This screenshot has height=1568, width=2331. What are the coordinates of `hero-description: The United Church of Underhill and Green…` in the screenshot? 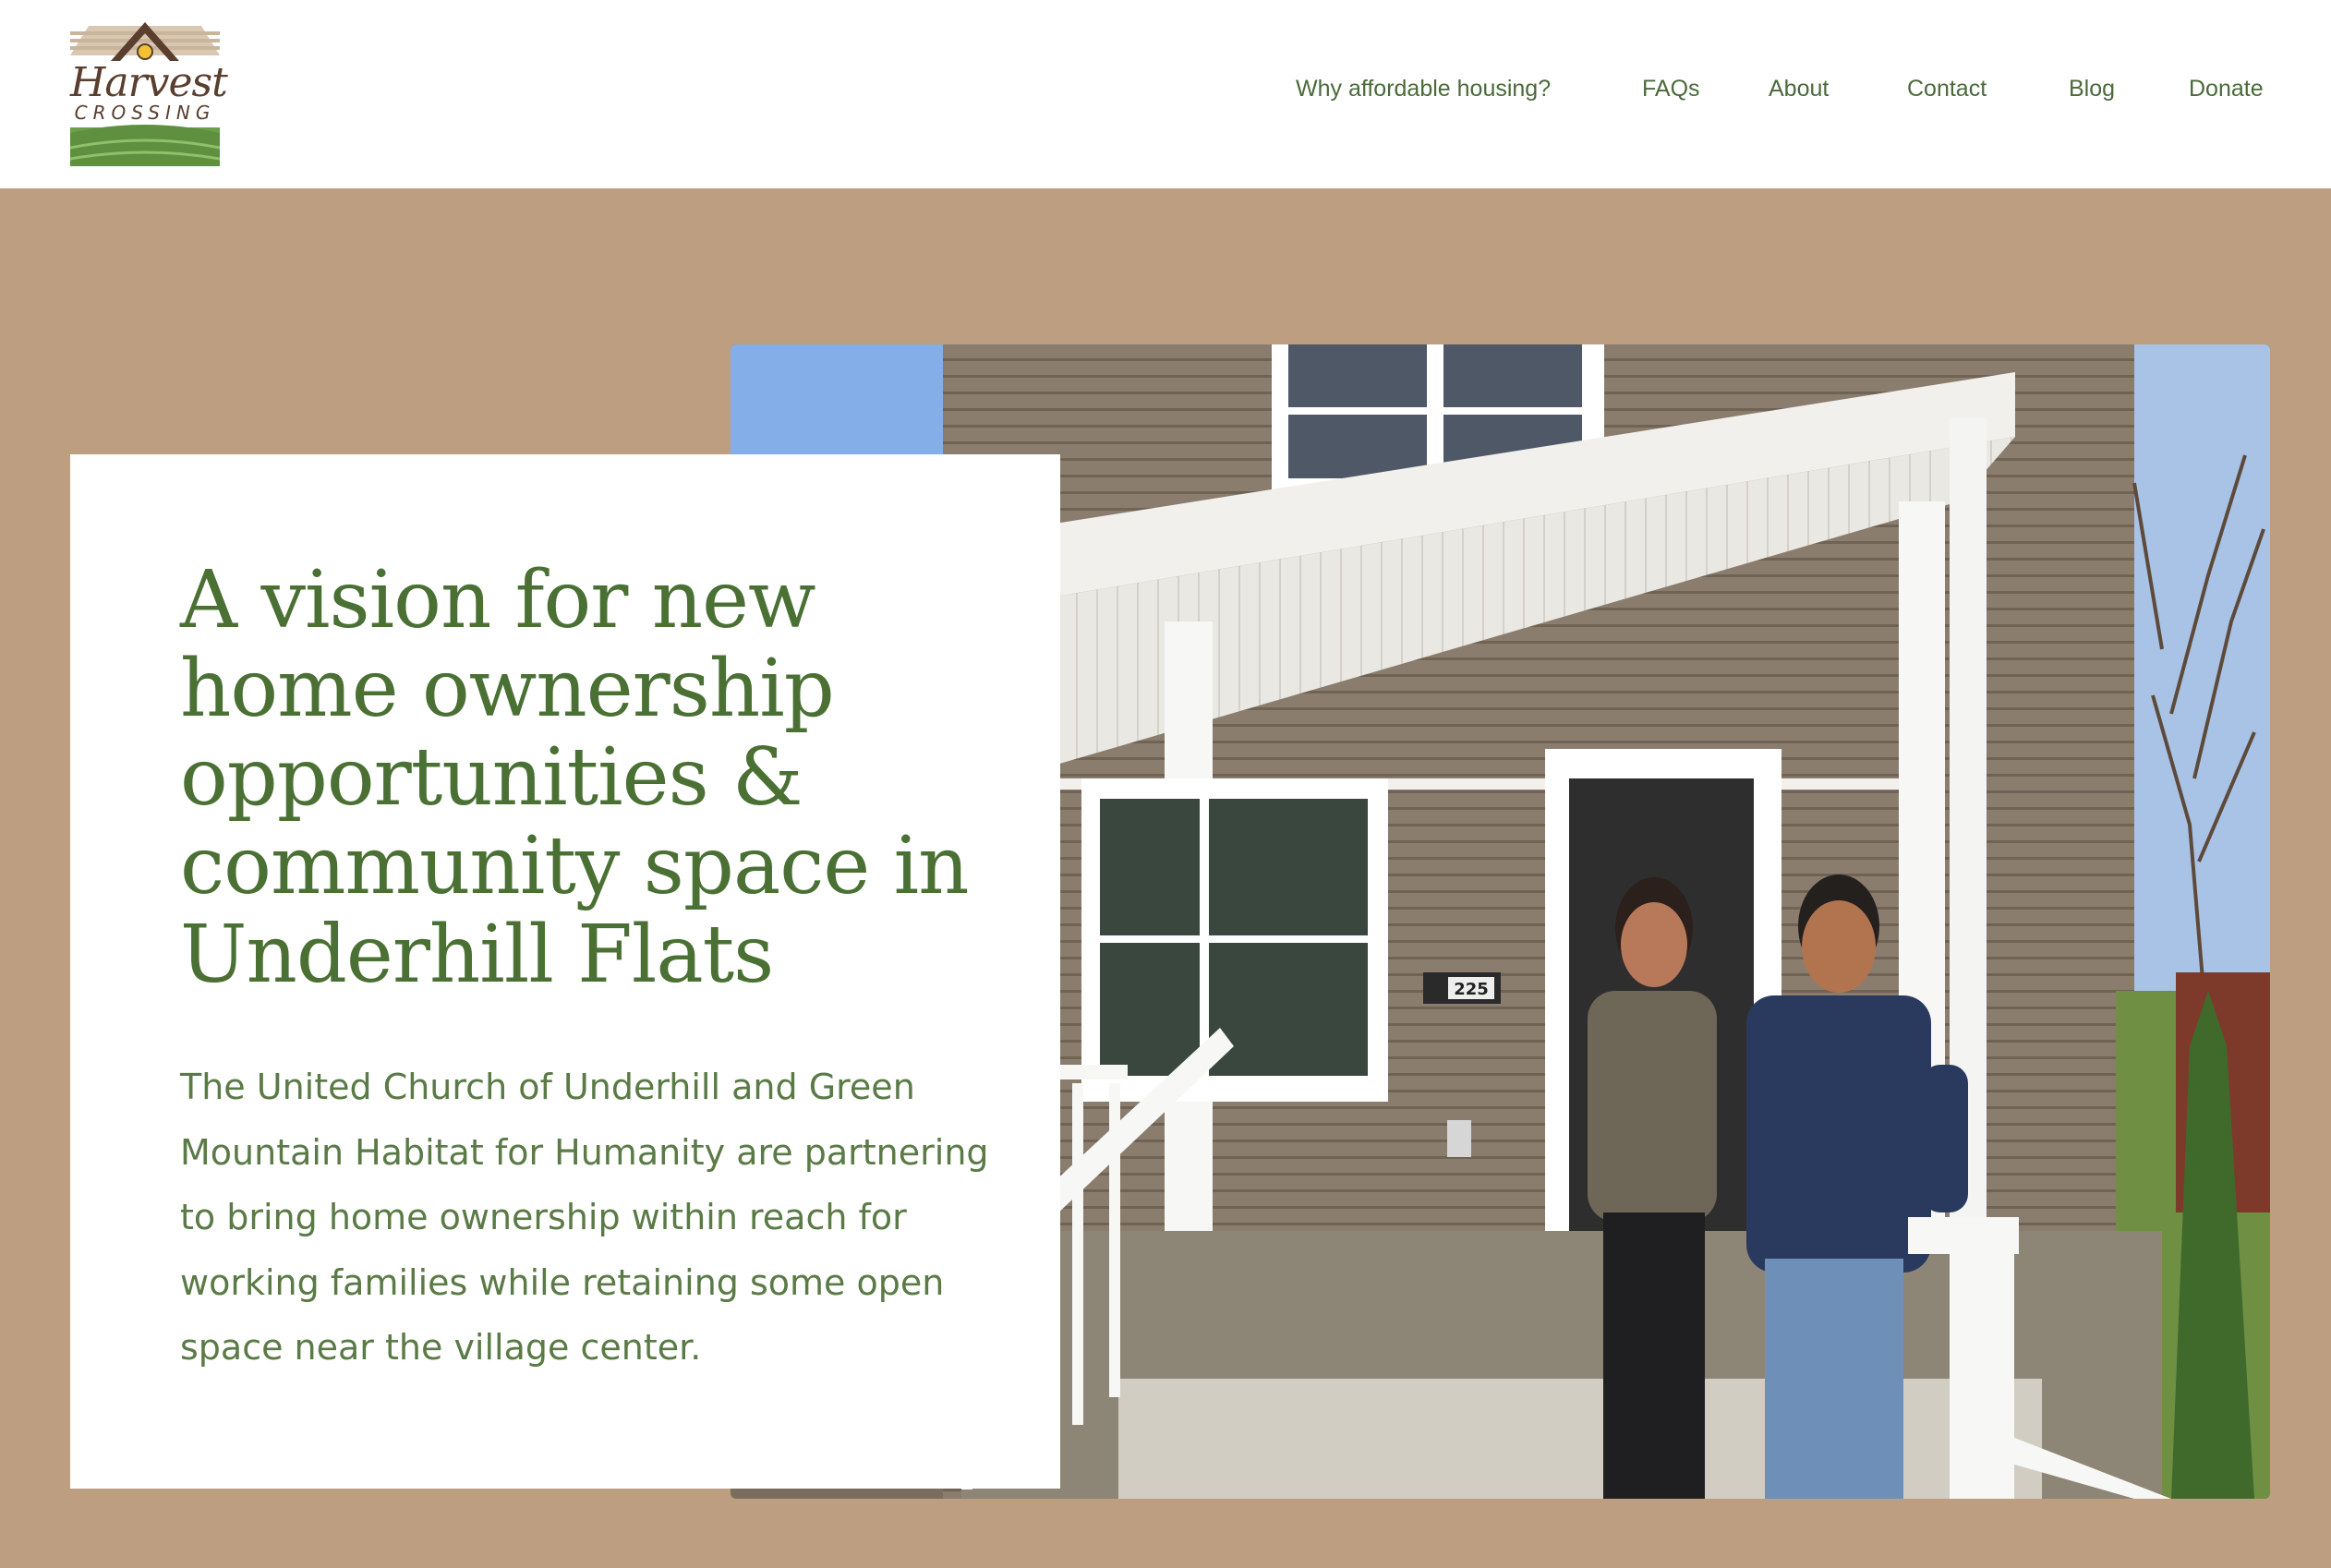 It's located at (584, 1217).